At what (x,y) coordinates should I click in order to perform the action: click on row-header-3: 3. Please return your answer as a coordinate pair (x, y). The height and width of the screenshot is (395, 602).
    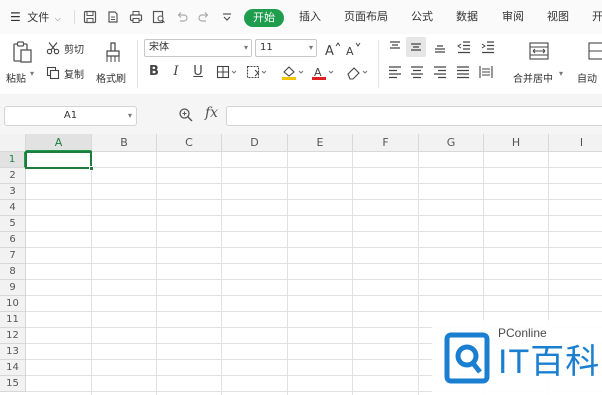
    Looking at the image, I should click on (13, 192).